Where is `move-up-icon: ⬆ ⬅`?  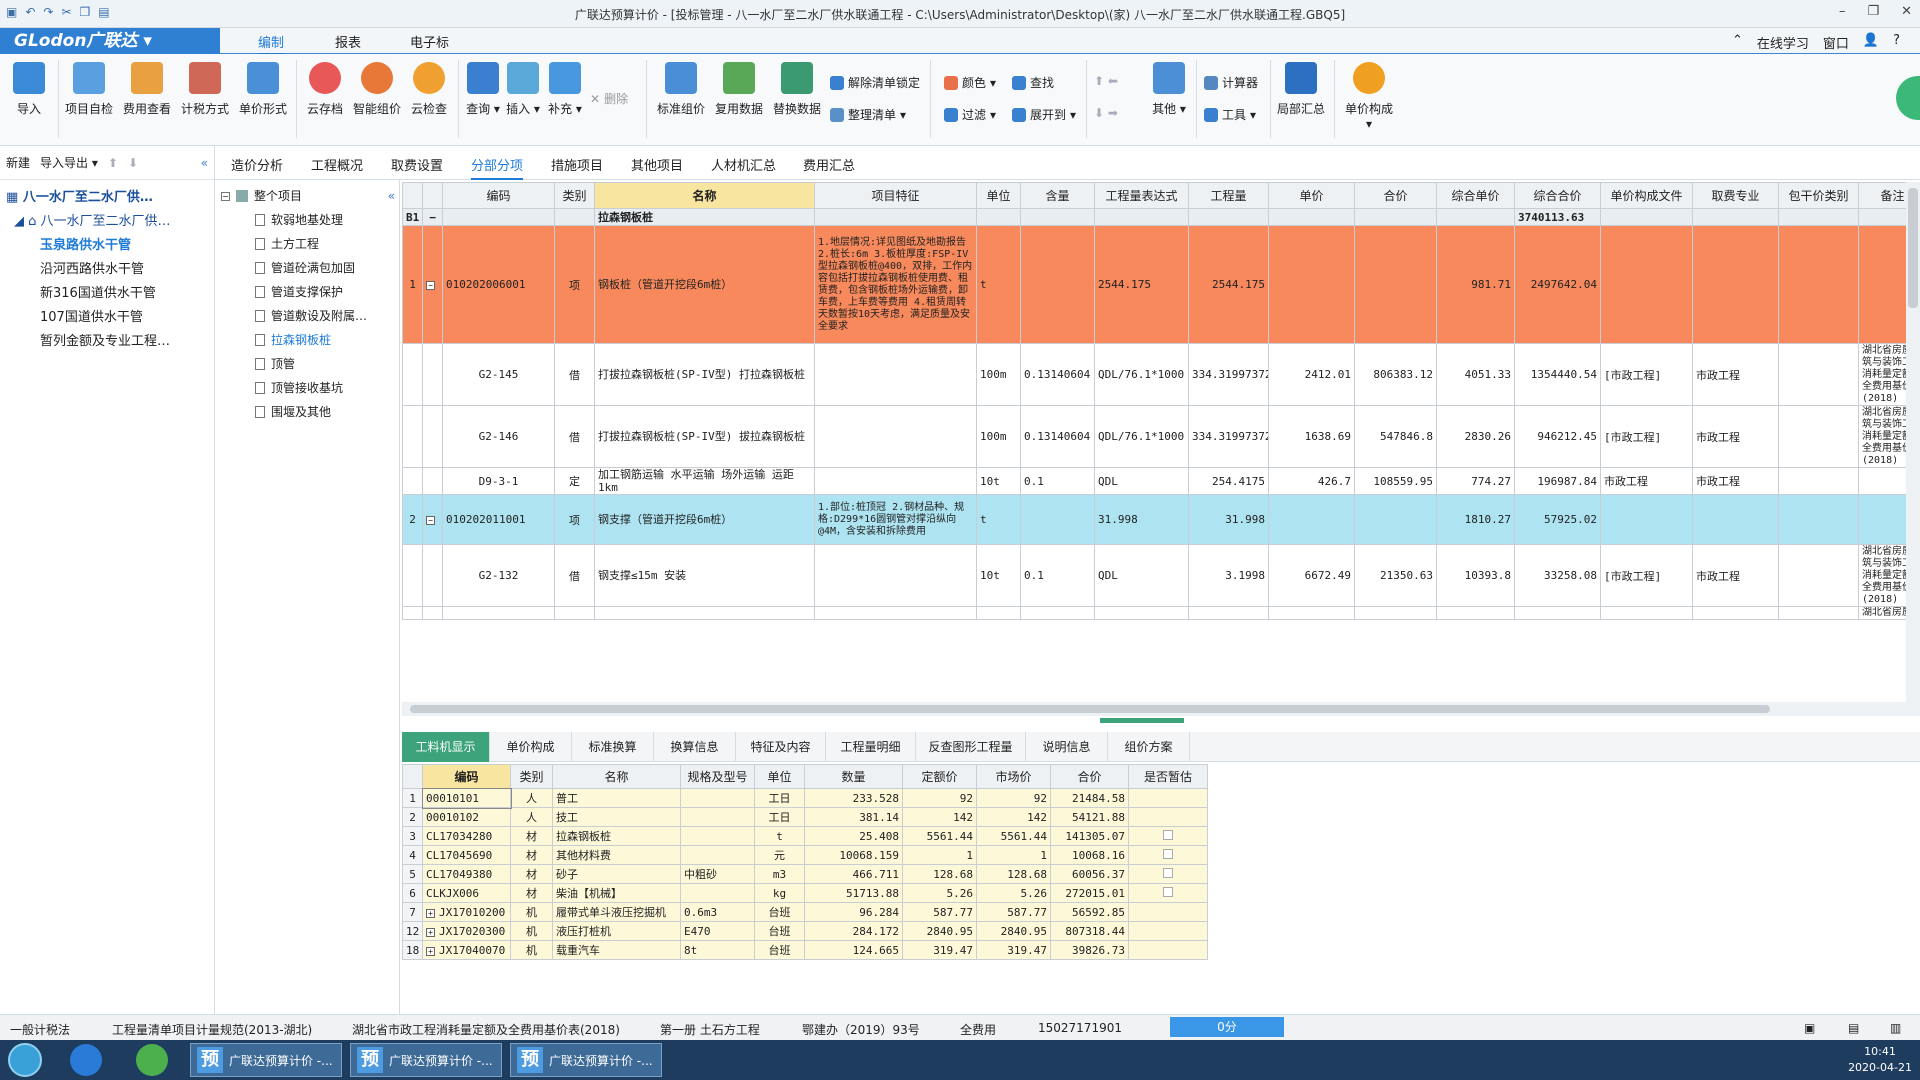 move-up-icon: ⬆ ⬅ is located at coordinates (1106, 81).